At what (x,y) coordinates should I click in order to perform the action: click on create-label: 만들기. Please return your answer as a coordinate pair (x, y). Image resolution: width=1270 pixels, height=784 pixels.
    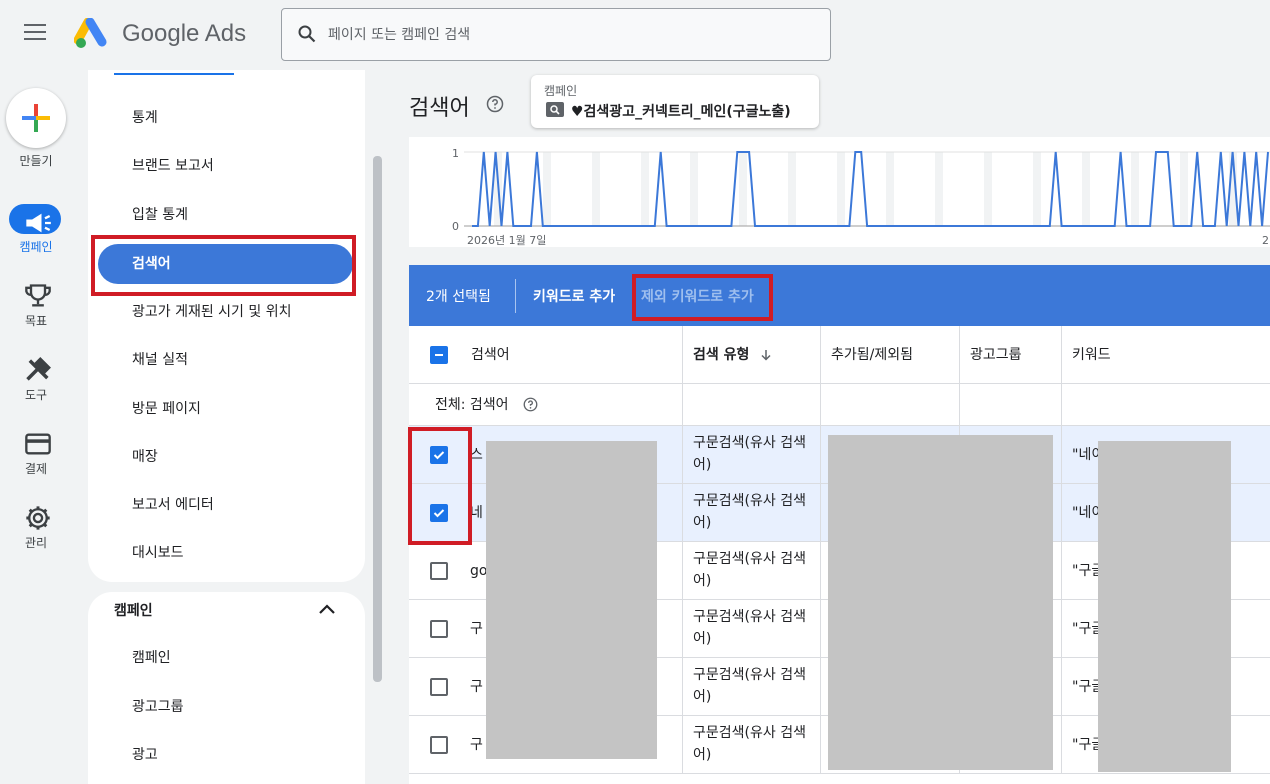
    Looking at the image, I should click on (36, 161).